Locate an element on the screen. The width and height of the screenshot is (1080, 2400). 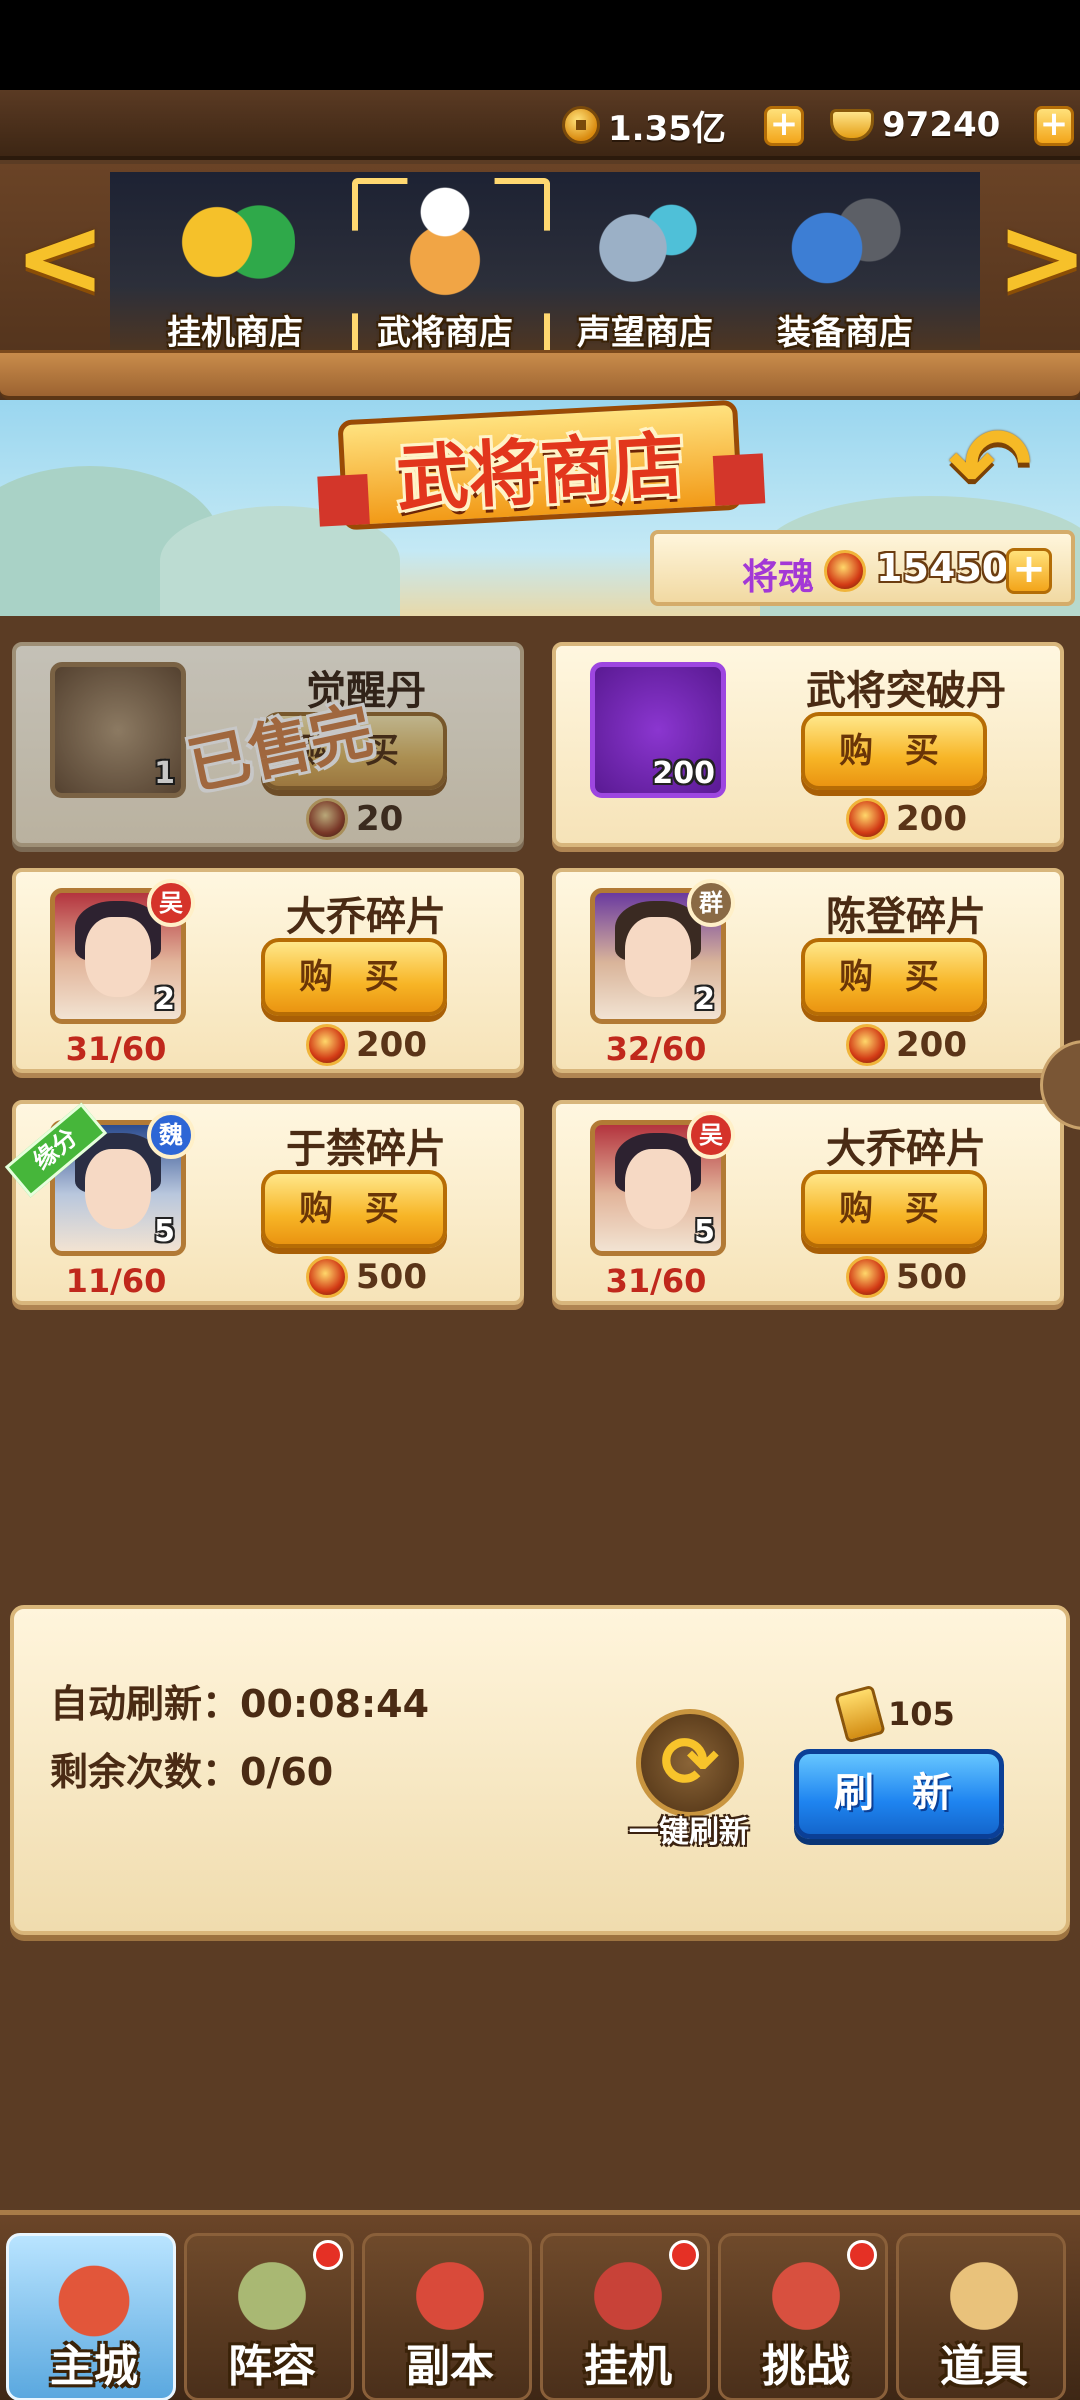
fragment-progress: 11/60 is located at coordinates (116, 1281).